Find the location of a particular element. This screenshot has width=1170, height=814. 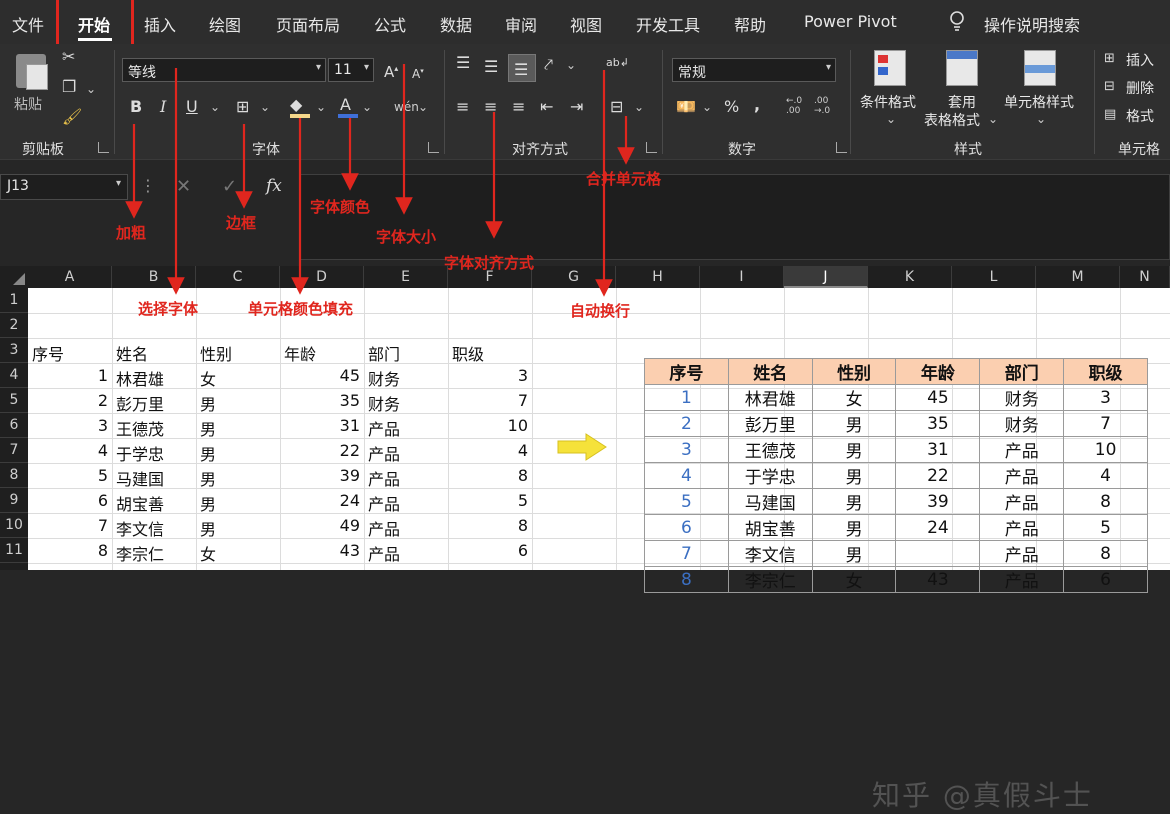

column-header: L is located at coordinates (994, 277).